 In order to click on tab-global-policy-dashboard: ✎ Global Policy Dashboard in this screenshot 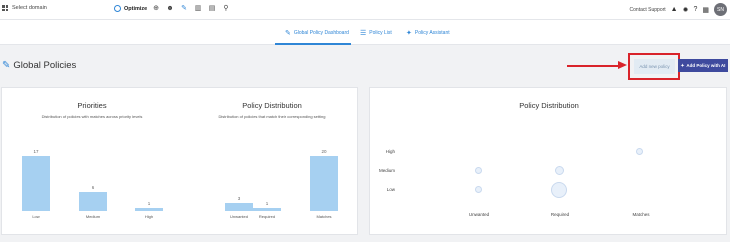, I will do `click(317, 33)`.